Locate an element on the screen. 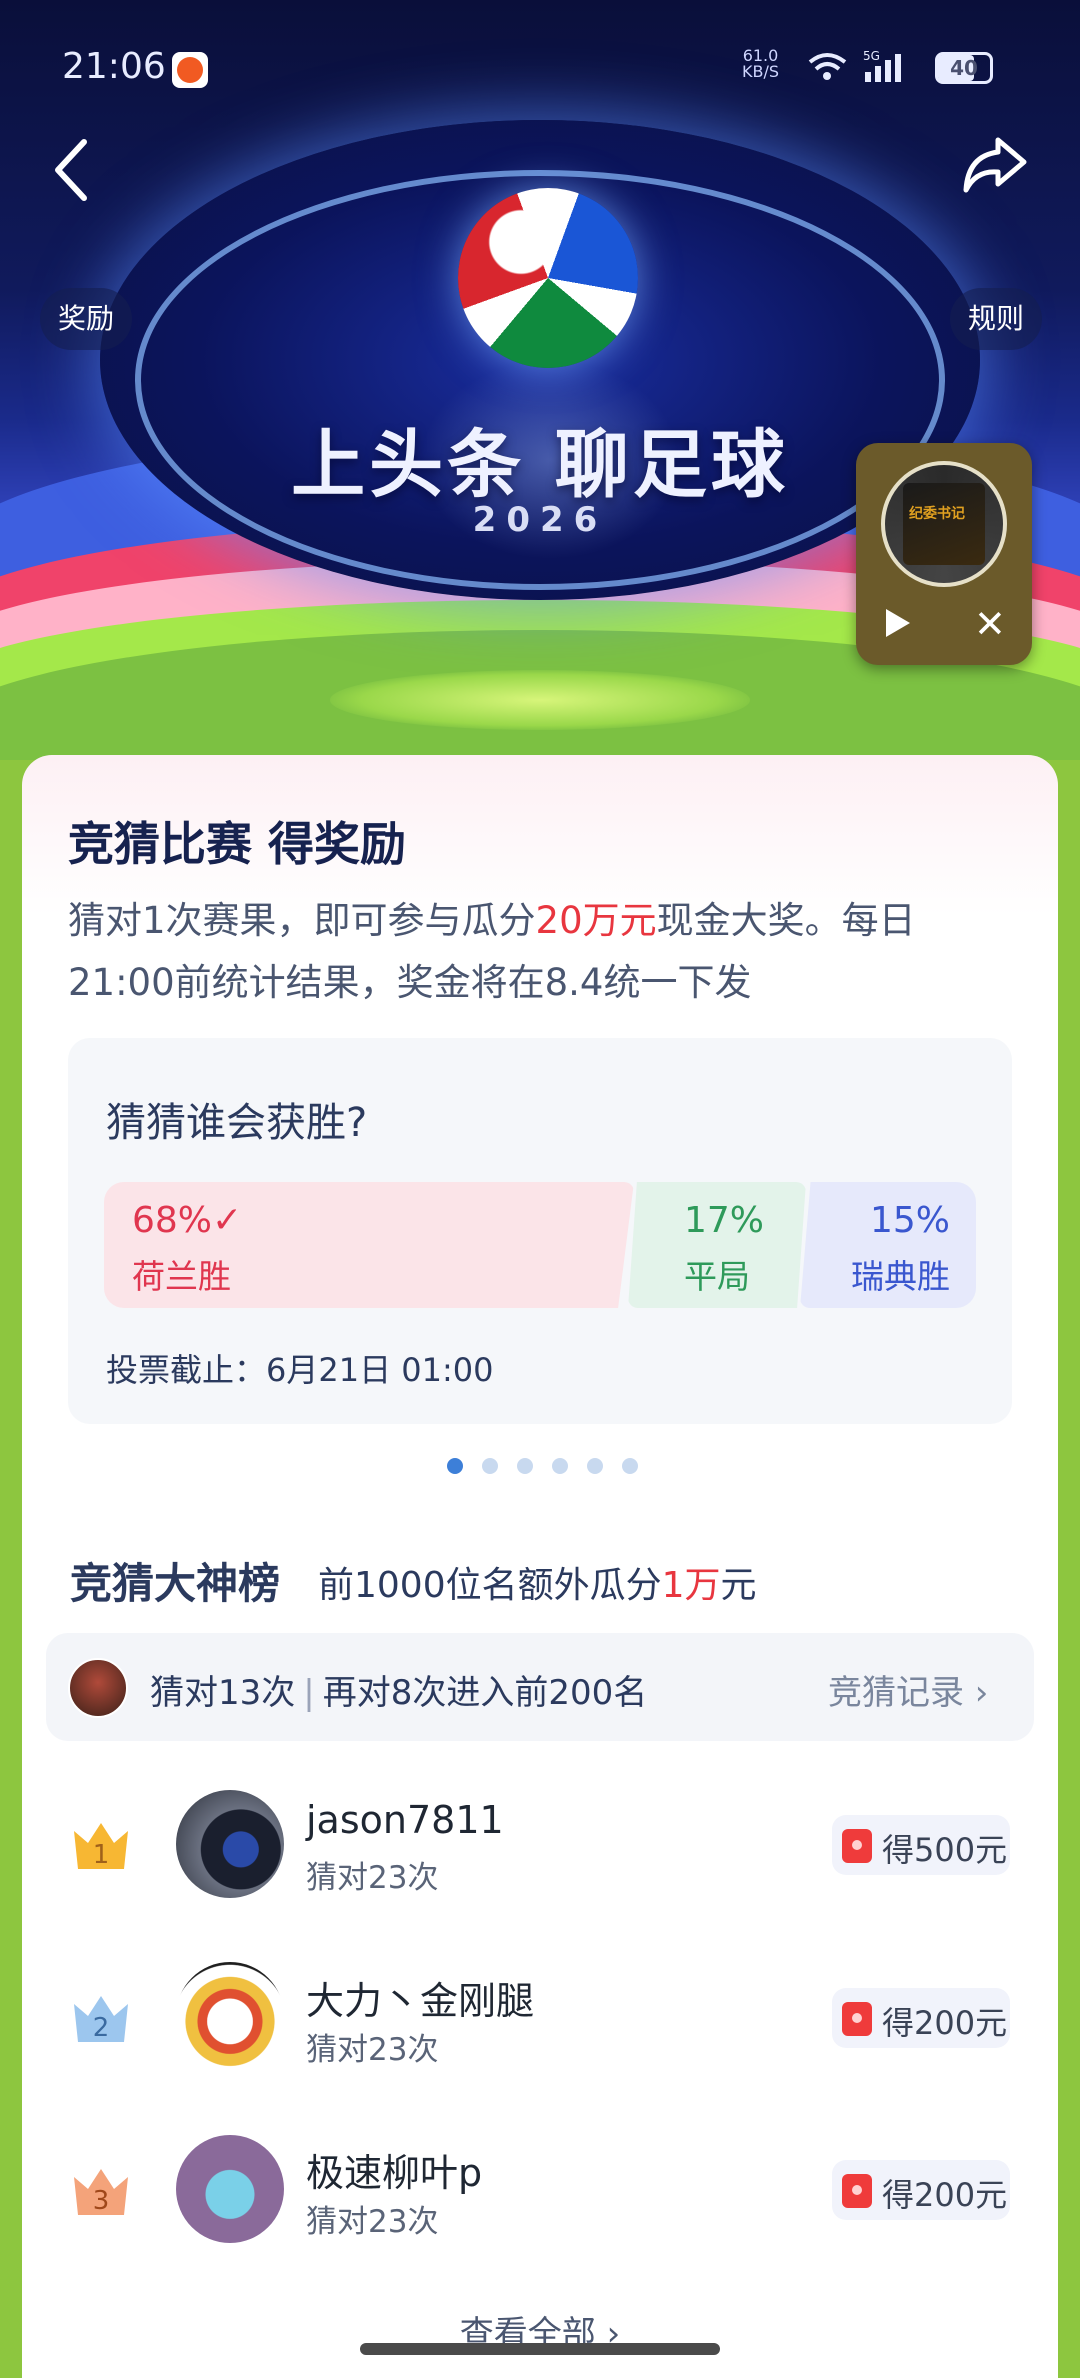 This screenshot has width=1080, height=2378. vote-option-netherlands: 68%✓ 荷兰胜 is located at coordinates (369, 1245).